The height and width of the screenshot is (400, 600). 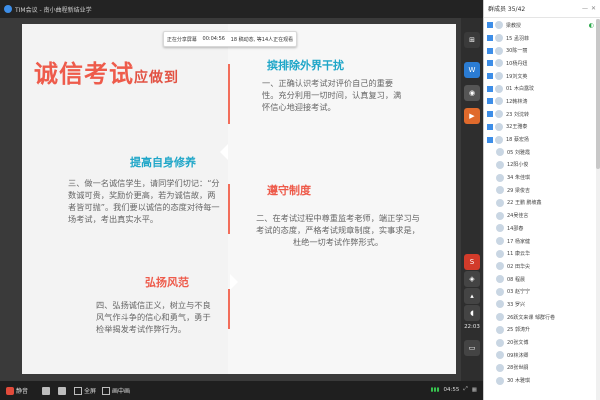 I want to click on member-count: 群成员 35/42, so click(x=507, y=9).